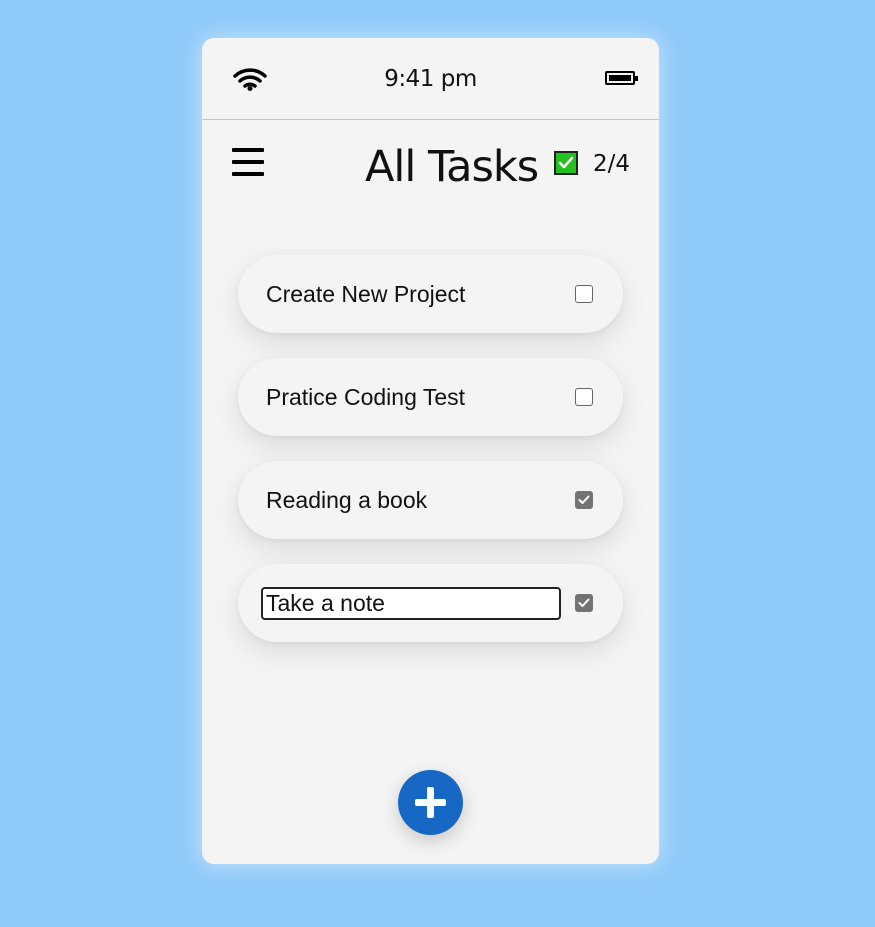 Image resolution: width=875 pixels, height=927 pixels. What do you see at coordinates (621, 78) in the screenshot?
I see `battery-icon` at bounding box center [621, 78].